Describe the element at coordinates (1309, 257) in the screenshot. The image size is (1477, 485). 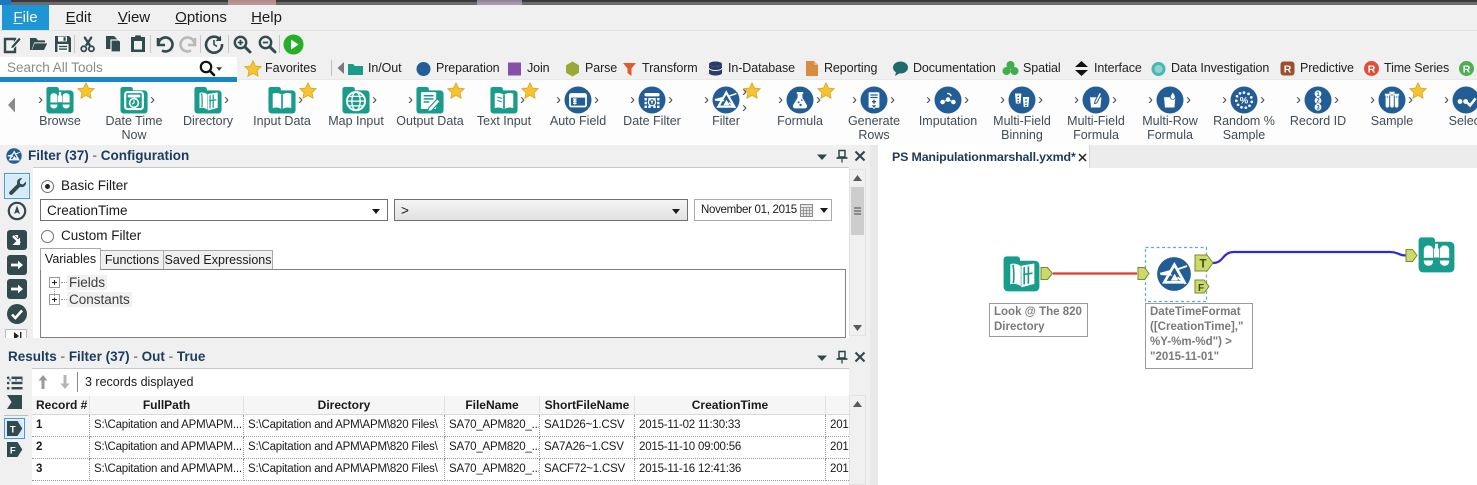
I see `connection-filter-browse` at that location.